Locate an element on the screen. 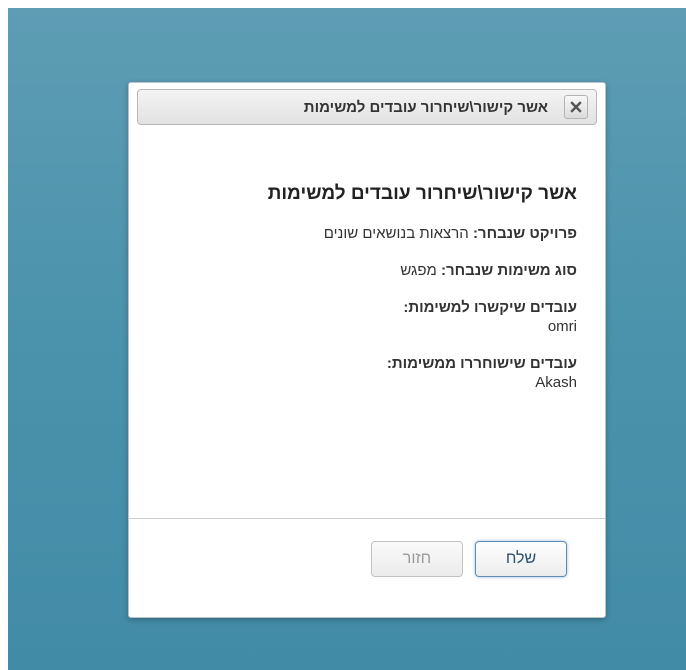 The image size is (686, 670). dialog-titlebar: אשר קישור\שיחרור עובדים למשימות is located at coordinates (367, 107).